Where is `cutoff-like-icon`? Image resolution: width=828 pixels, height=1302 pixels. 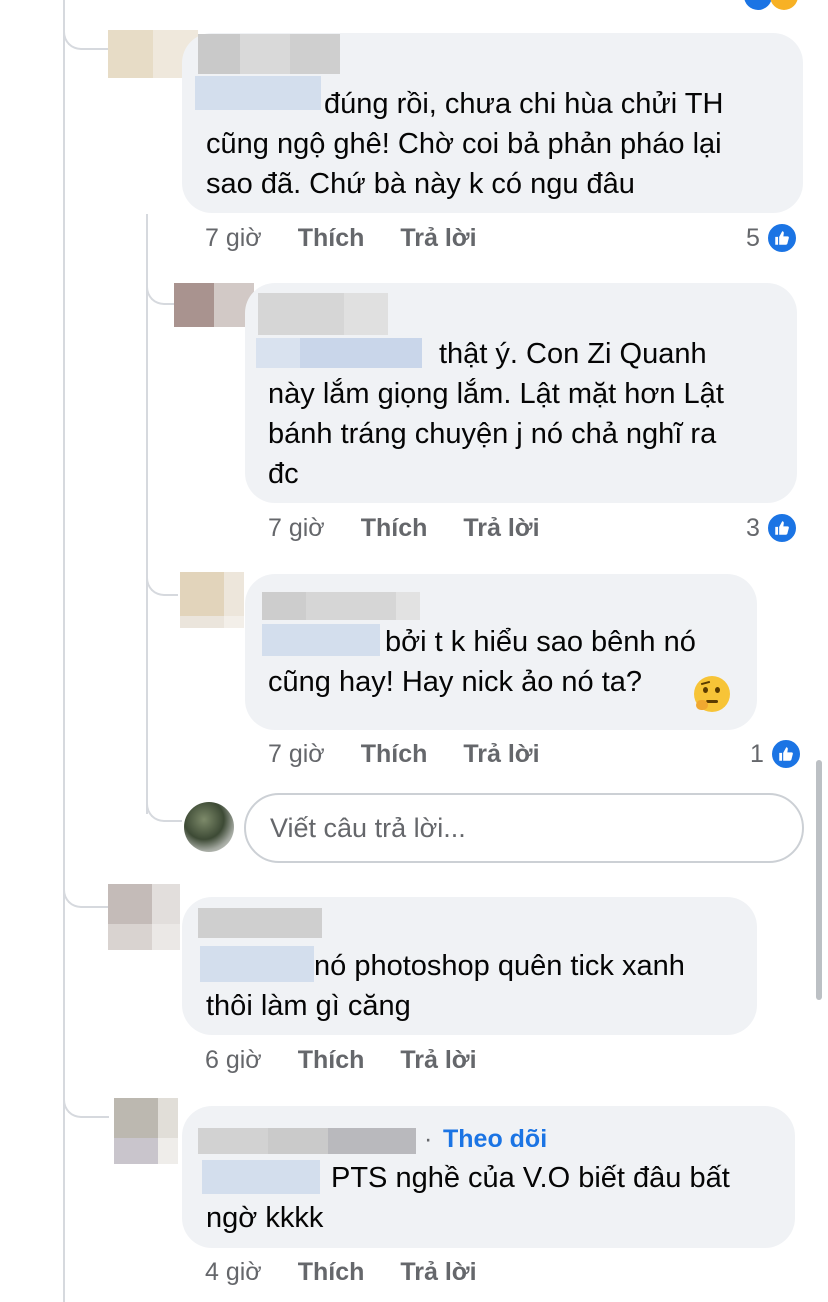
cutoff-like-icon is located at coordinates (758, 5).